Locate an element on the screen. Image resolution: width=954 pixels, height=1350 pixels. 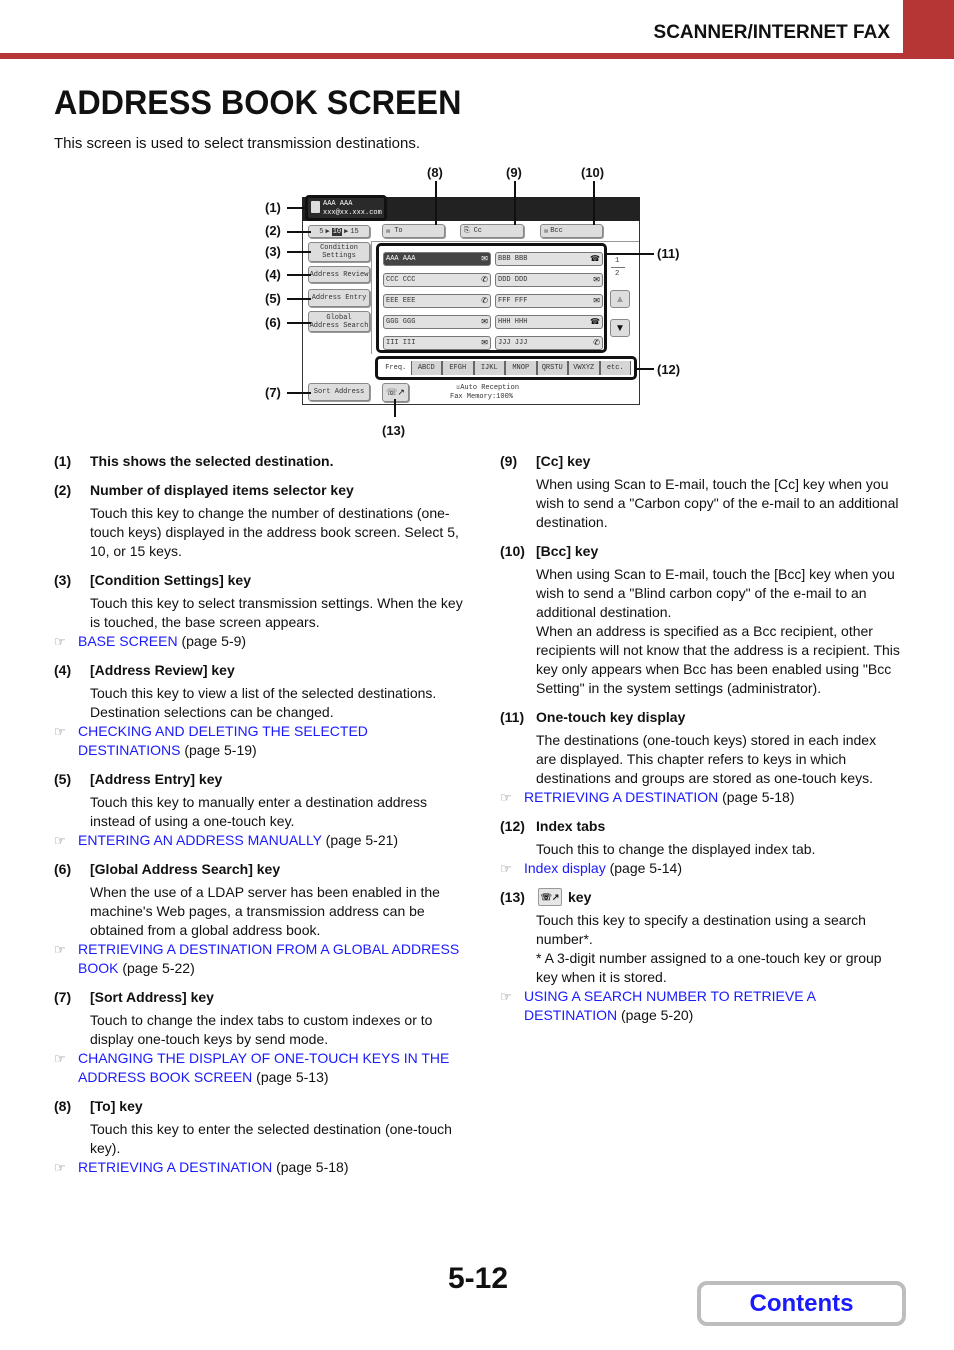
one-touch-key: CCC CCC ✆ is located at coordinates (437, 280).